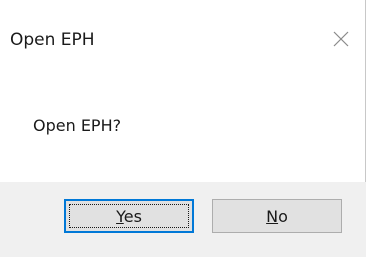  What do you see at coordinates (283, 216) in the screenshot?
I see `no-label-rest: o` at bounding box center [283, 216].